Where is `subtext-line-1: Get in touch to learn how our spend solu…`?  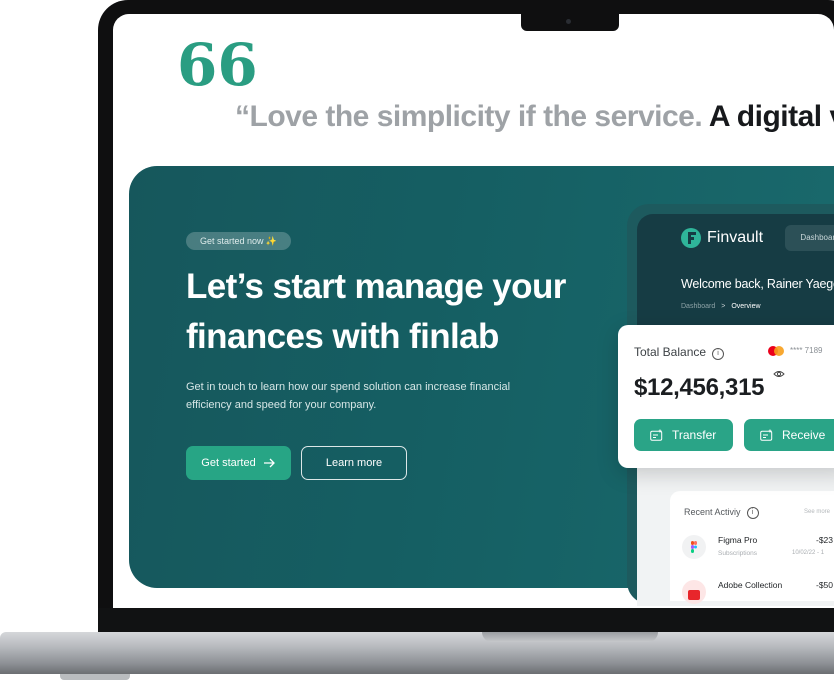
subtext-line-1: Get in touch to learn how our spend solu… is located at coordinates (348, 387).